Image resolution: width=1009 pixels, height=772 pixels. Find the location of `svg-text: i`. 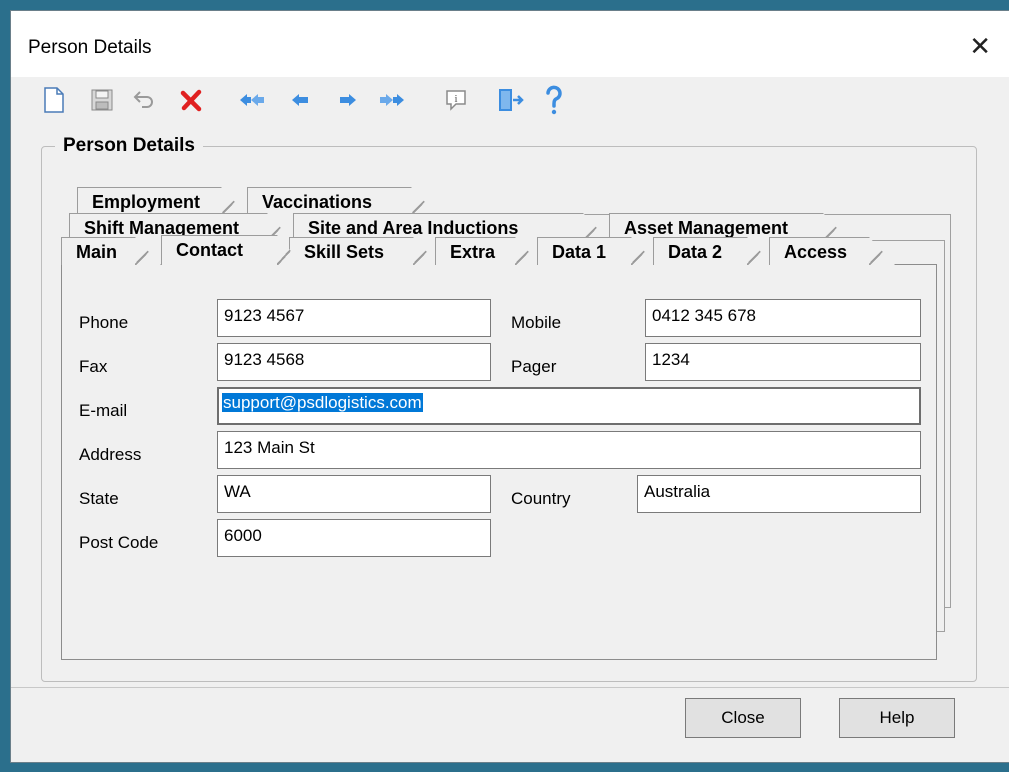

svg-text: i is located at coordinates (455, 99).